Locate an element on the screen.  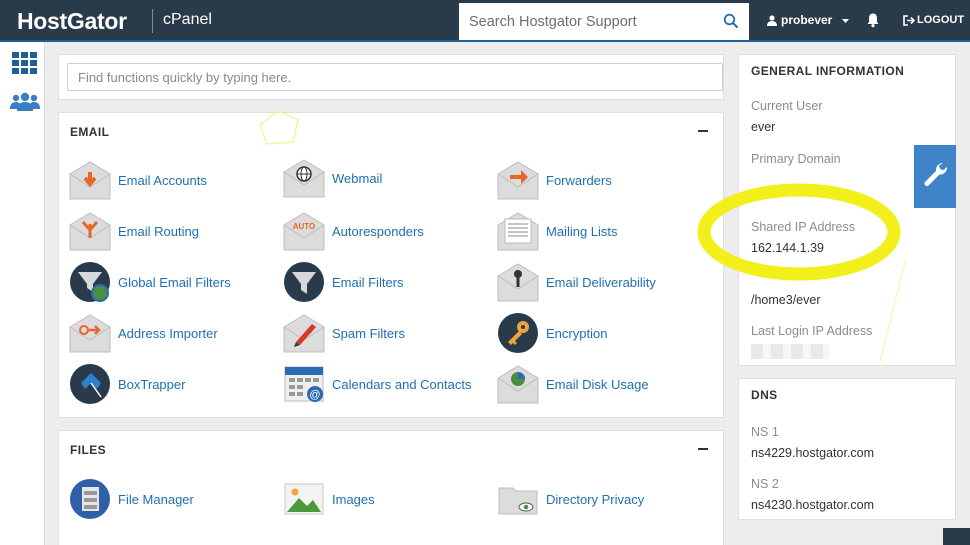
global-email-filters-item: Global Email Filters is located at coordinates (174, 282).